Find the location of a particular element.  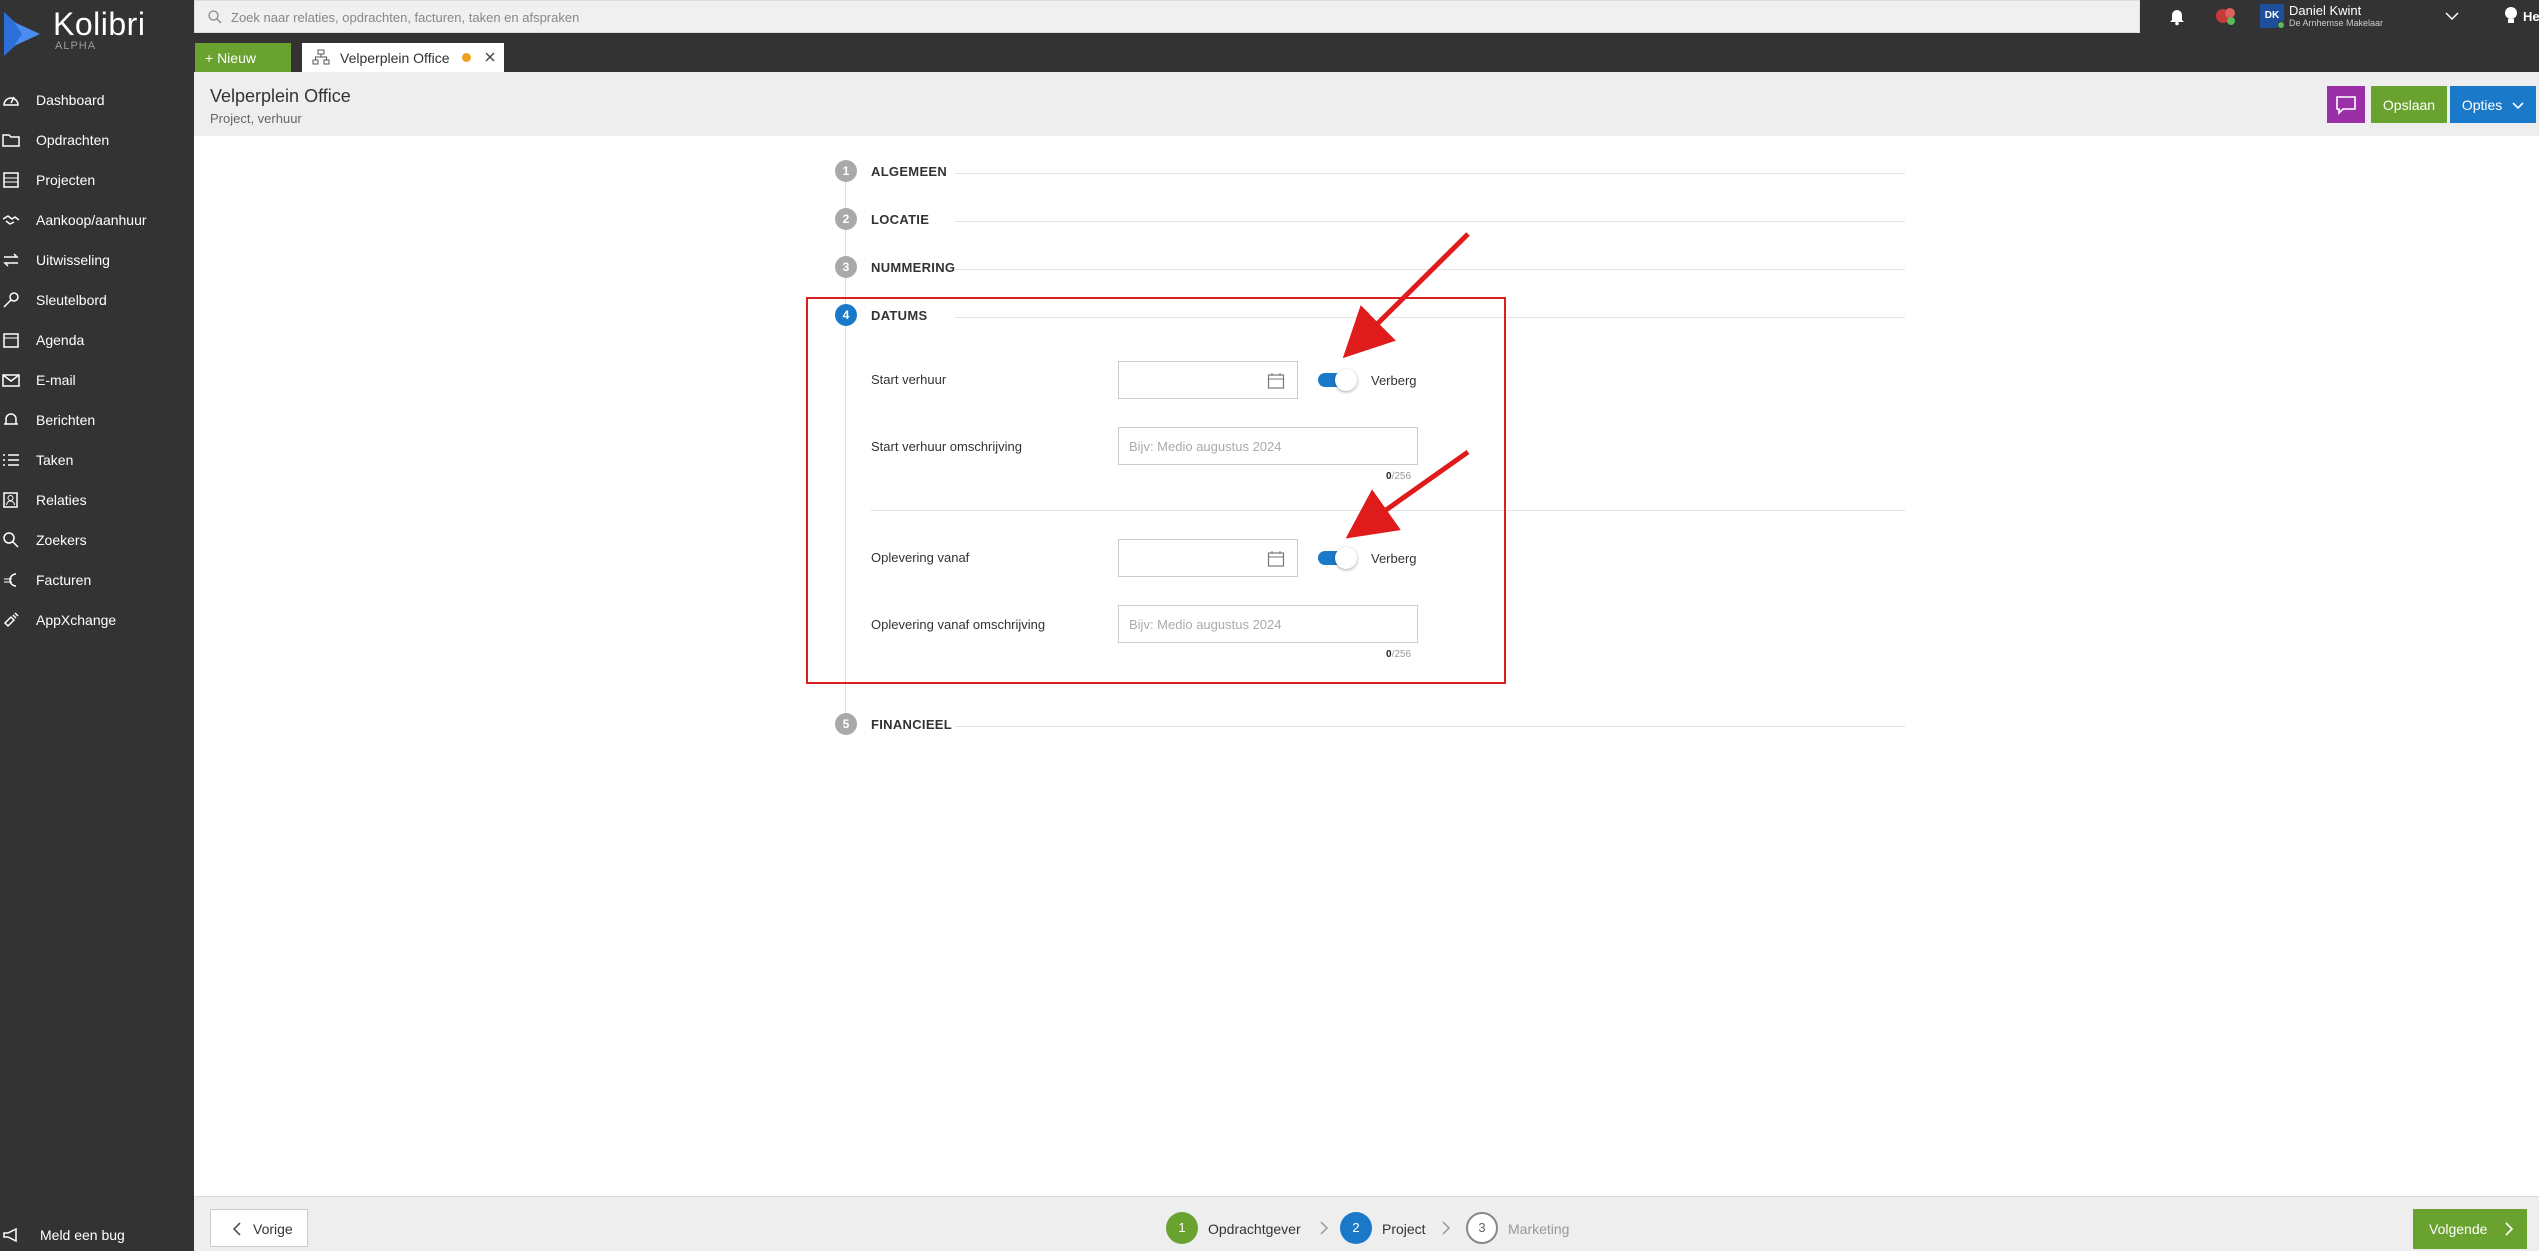

sidebar-item-label: E-mail is located at coordinates (56, 380).